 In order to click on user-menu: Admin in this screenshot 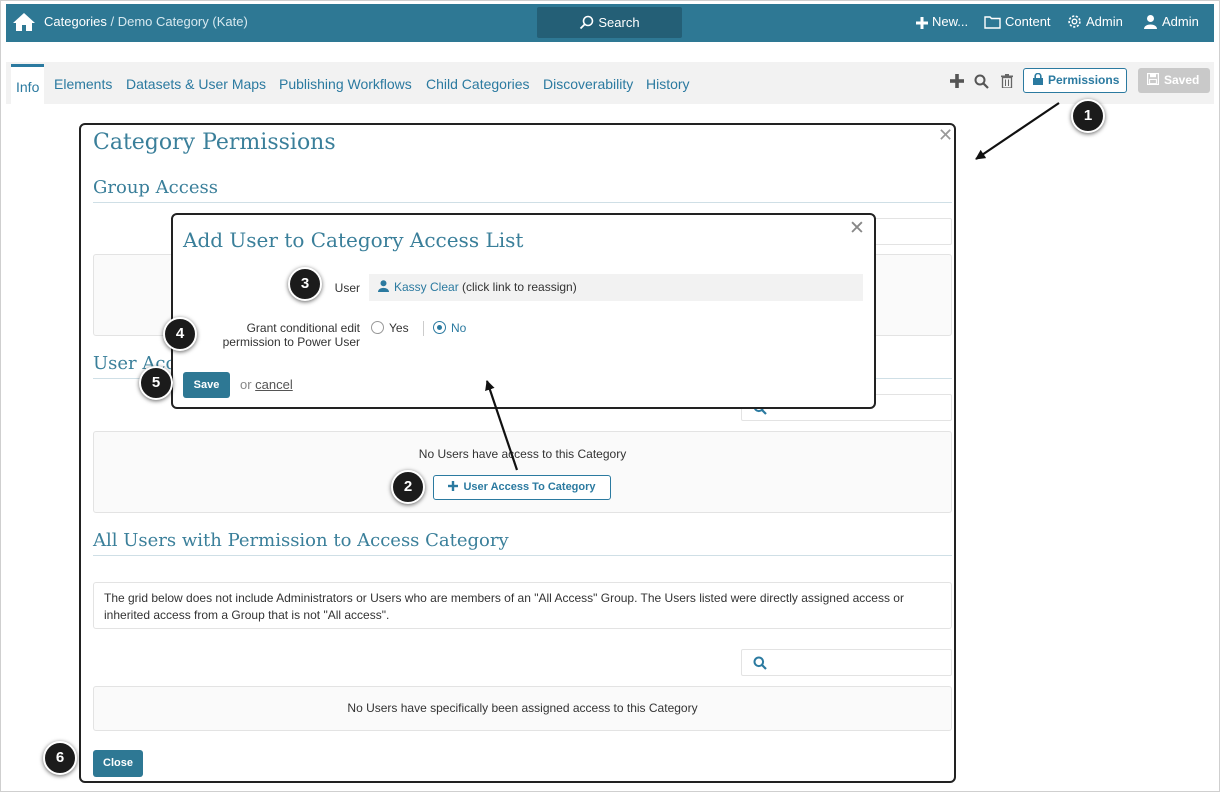, I will do `click(1171, 21)`.